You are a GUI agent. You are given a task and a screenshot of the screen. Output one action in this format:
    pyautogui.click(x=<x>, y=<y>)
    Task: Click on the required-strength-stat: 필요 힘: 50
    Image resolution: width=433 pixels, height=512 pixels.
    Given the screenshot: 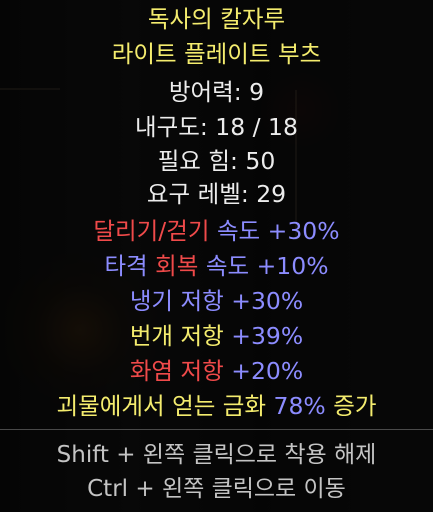 What is the action you would take?
    pyautogui.click(x=216, y=161)
    